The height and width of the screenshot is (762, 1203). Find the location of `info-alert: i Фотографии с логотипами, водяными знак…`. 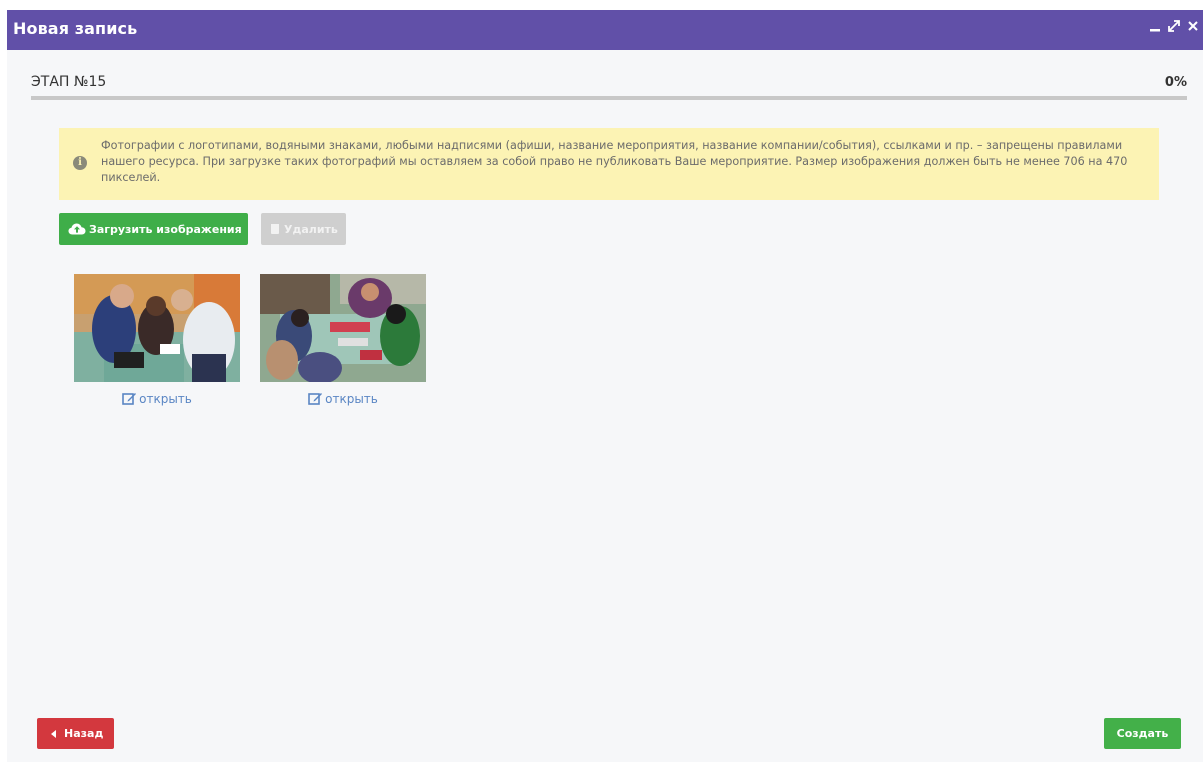

info-alert: i Фотографии с логотипами, водяными знак… is located at coordinates (609, 164).